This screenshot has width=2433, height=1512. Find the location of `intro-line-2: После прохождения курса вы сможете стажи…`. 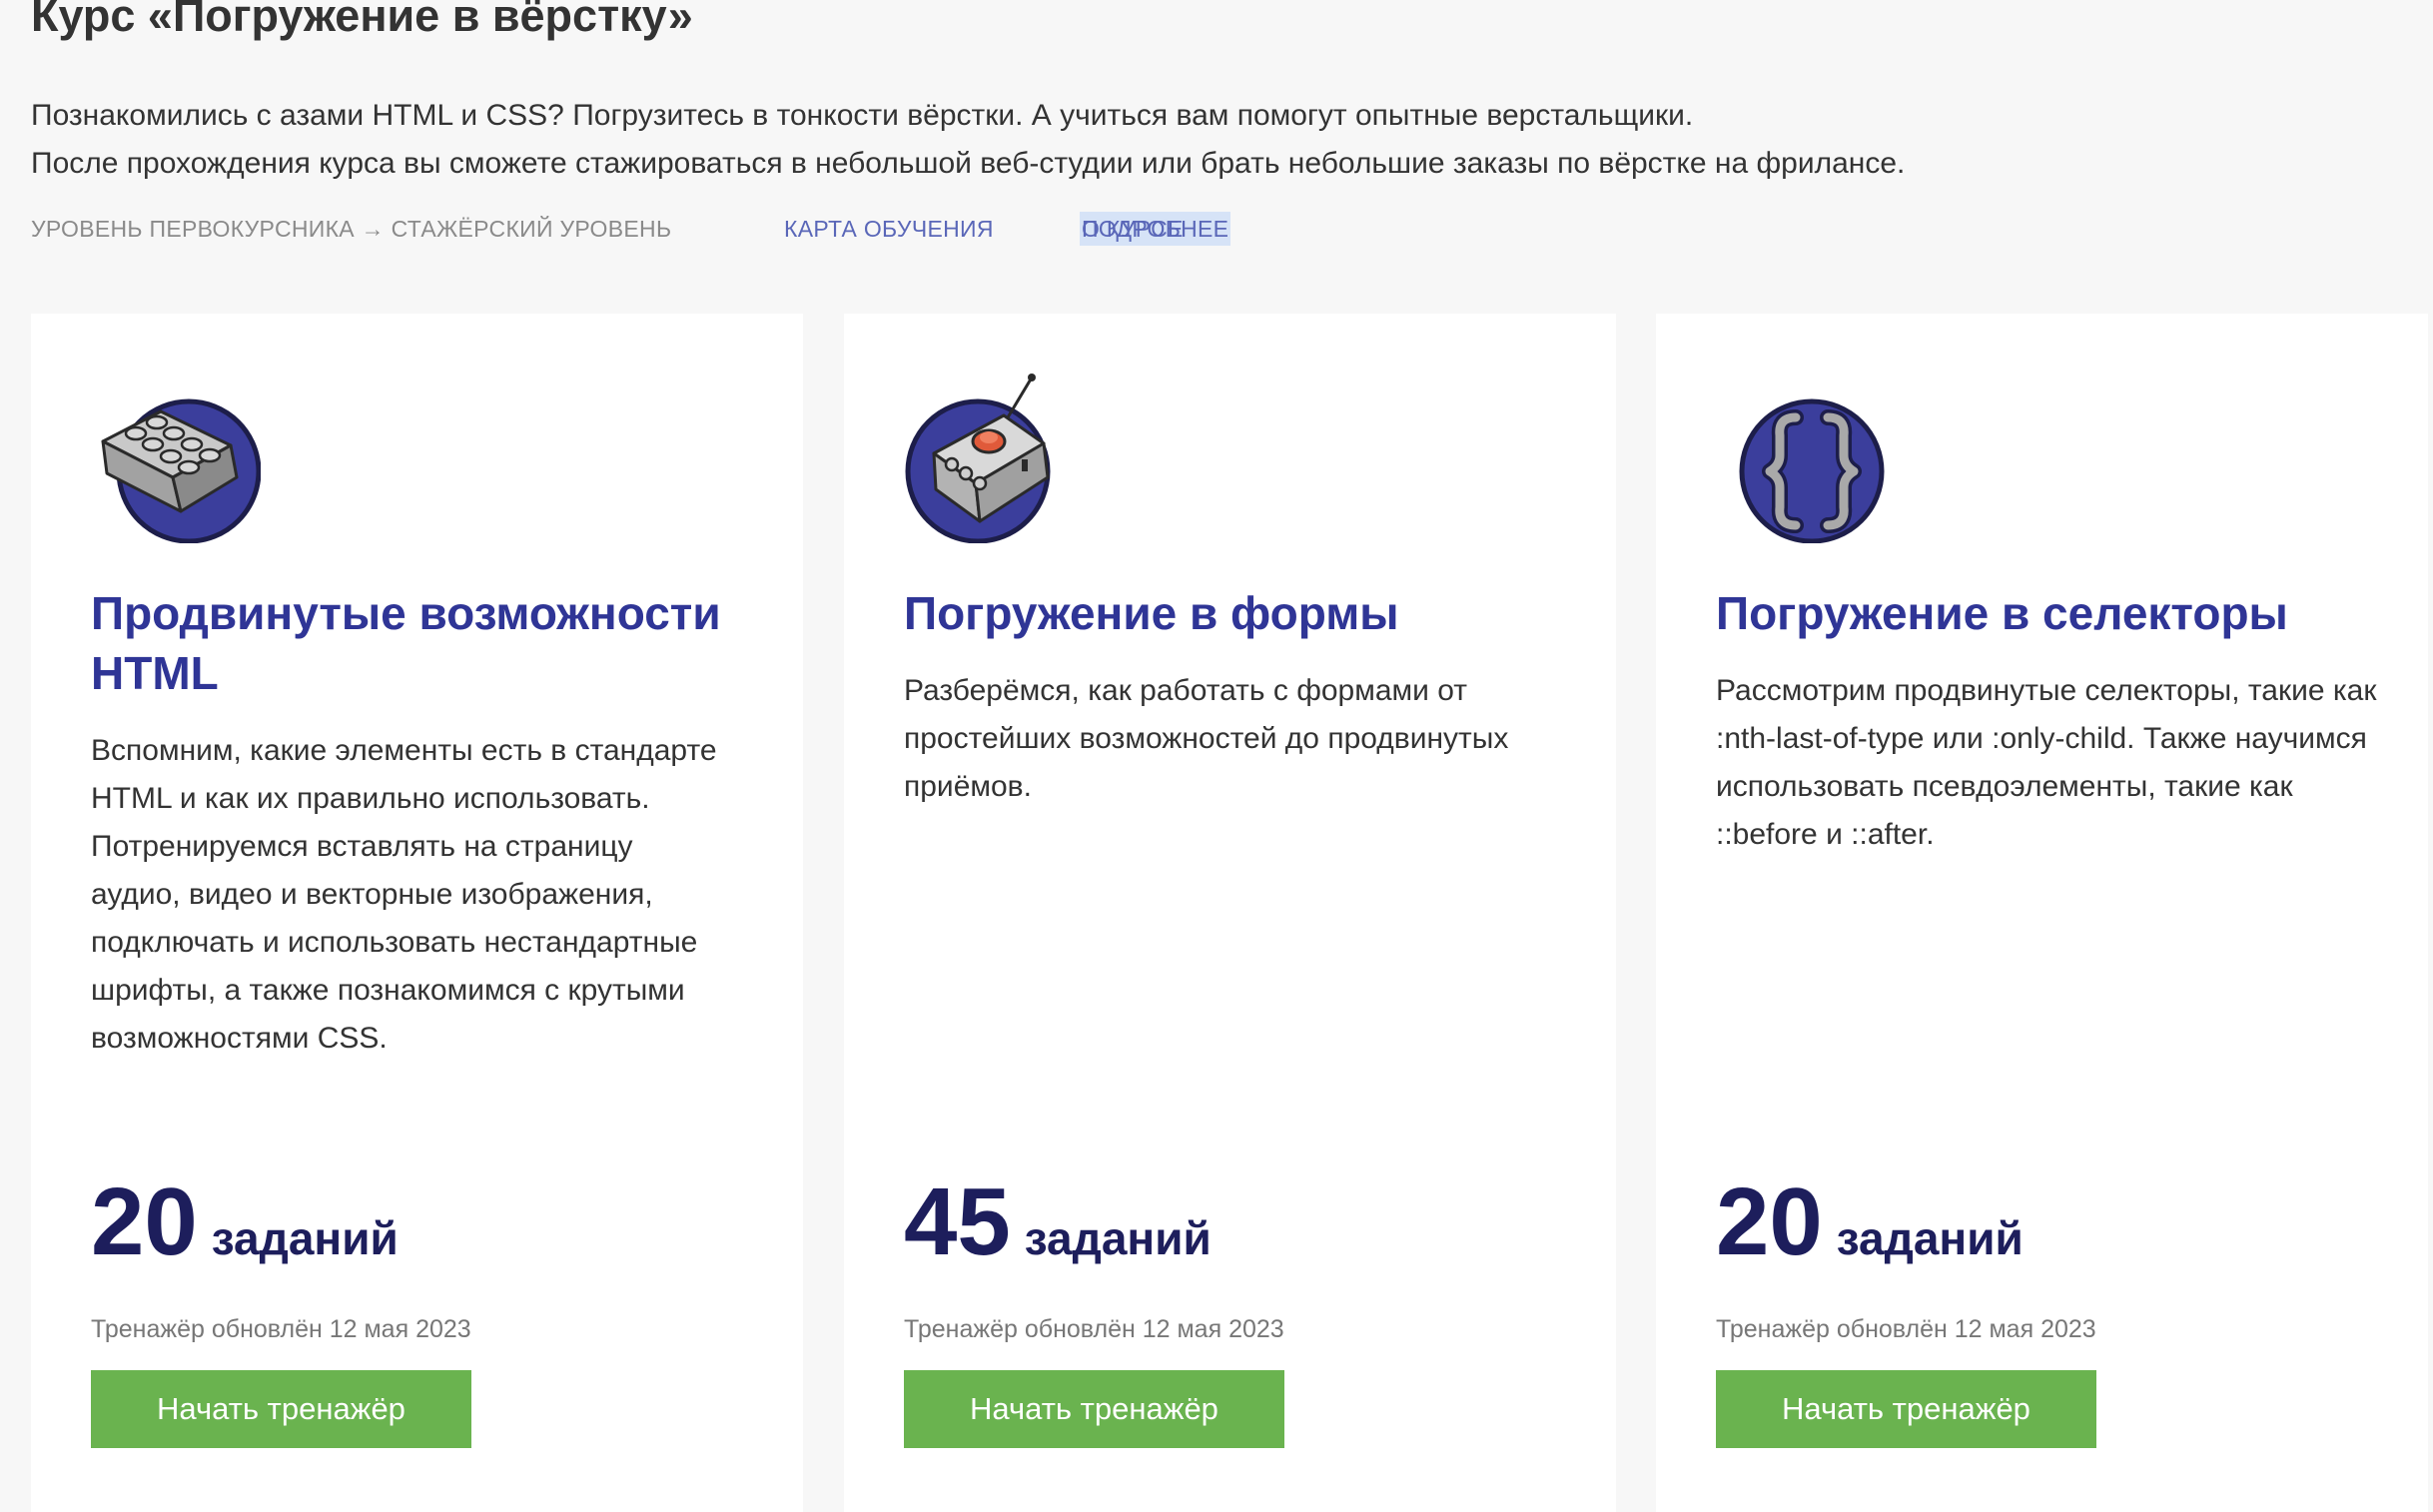

intro-line-2: После прохождения курса вы сможете стажи… is located at coordinates (969, 163).